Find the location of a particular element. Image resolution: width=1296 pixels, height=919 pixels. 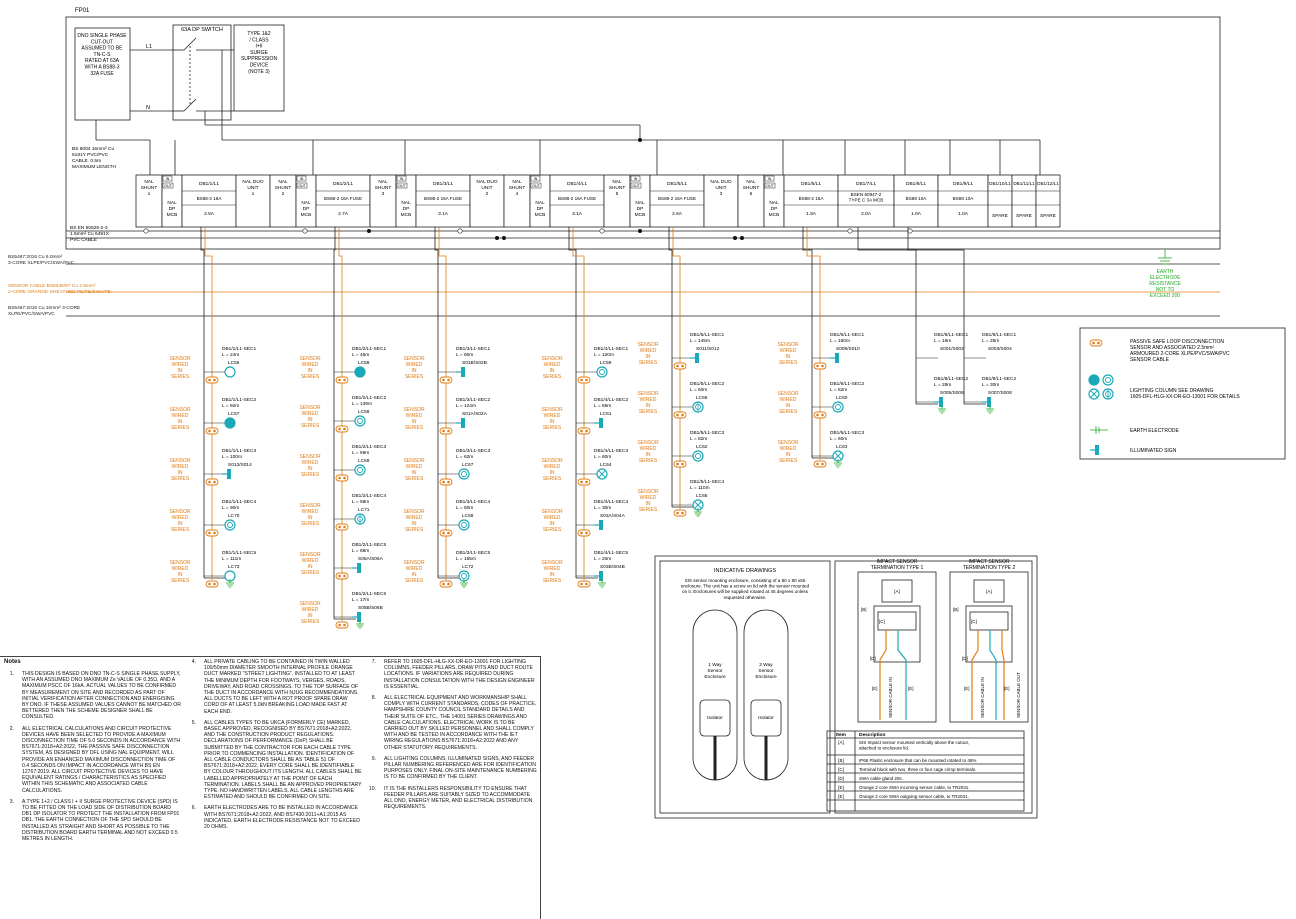

section-id: DB1/9/L1-SEC1 is located at coordinates (999, 335).